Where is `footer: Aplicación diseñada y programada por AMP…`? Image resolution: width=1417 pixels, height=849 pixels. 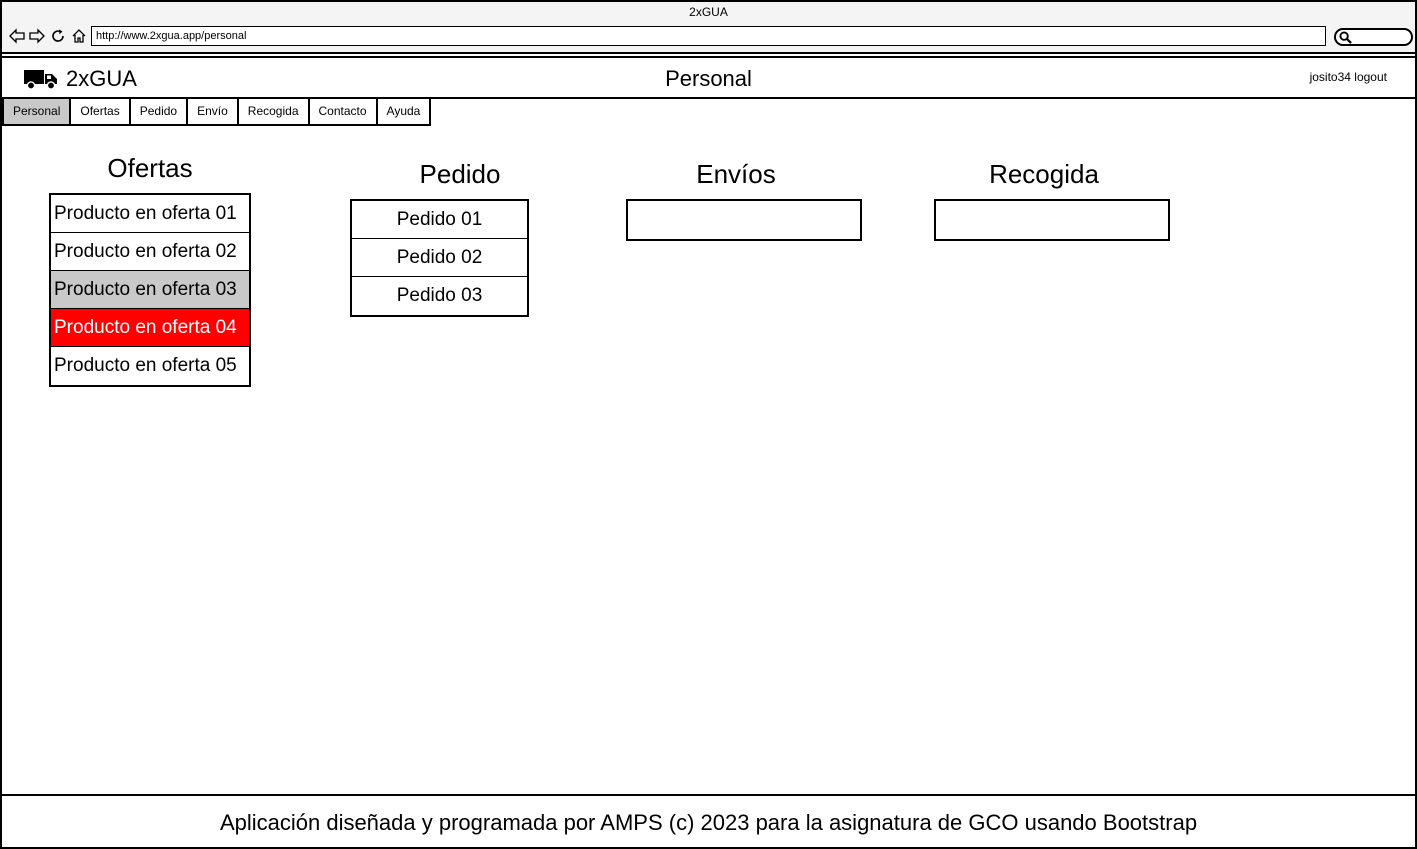 footer: Aplicación diseñada y programada por AMP… is located at coordinates (708, 820).